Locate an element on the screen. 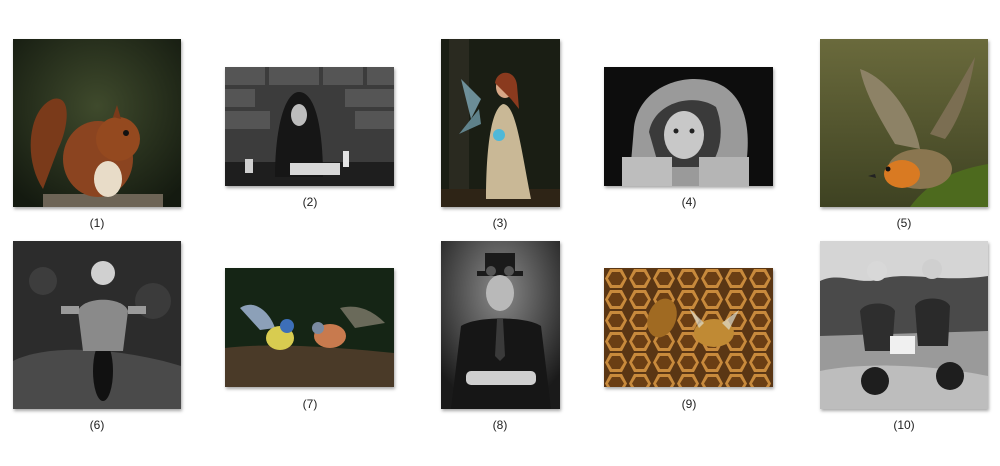 Image resolution: width=1000 pixels, height=466 pixels. girl-bonnet-photo is located at coordinates (688, 126).